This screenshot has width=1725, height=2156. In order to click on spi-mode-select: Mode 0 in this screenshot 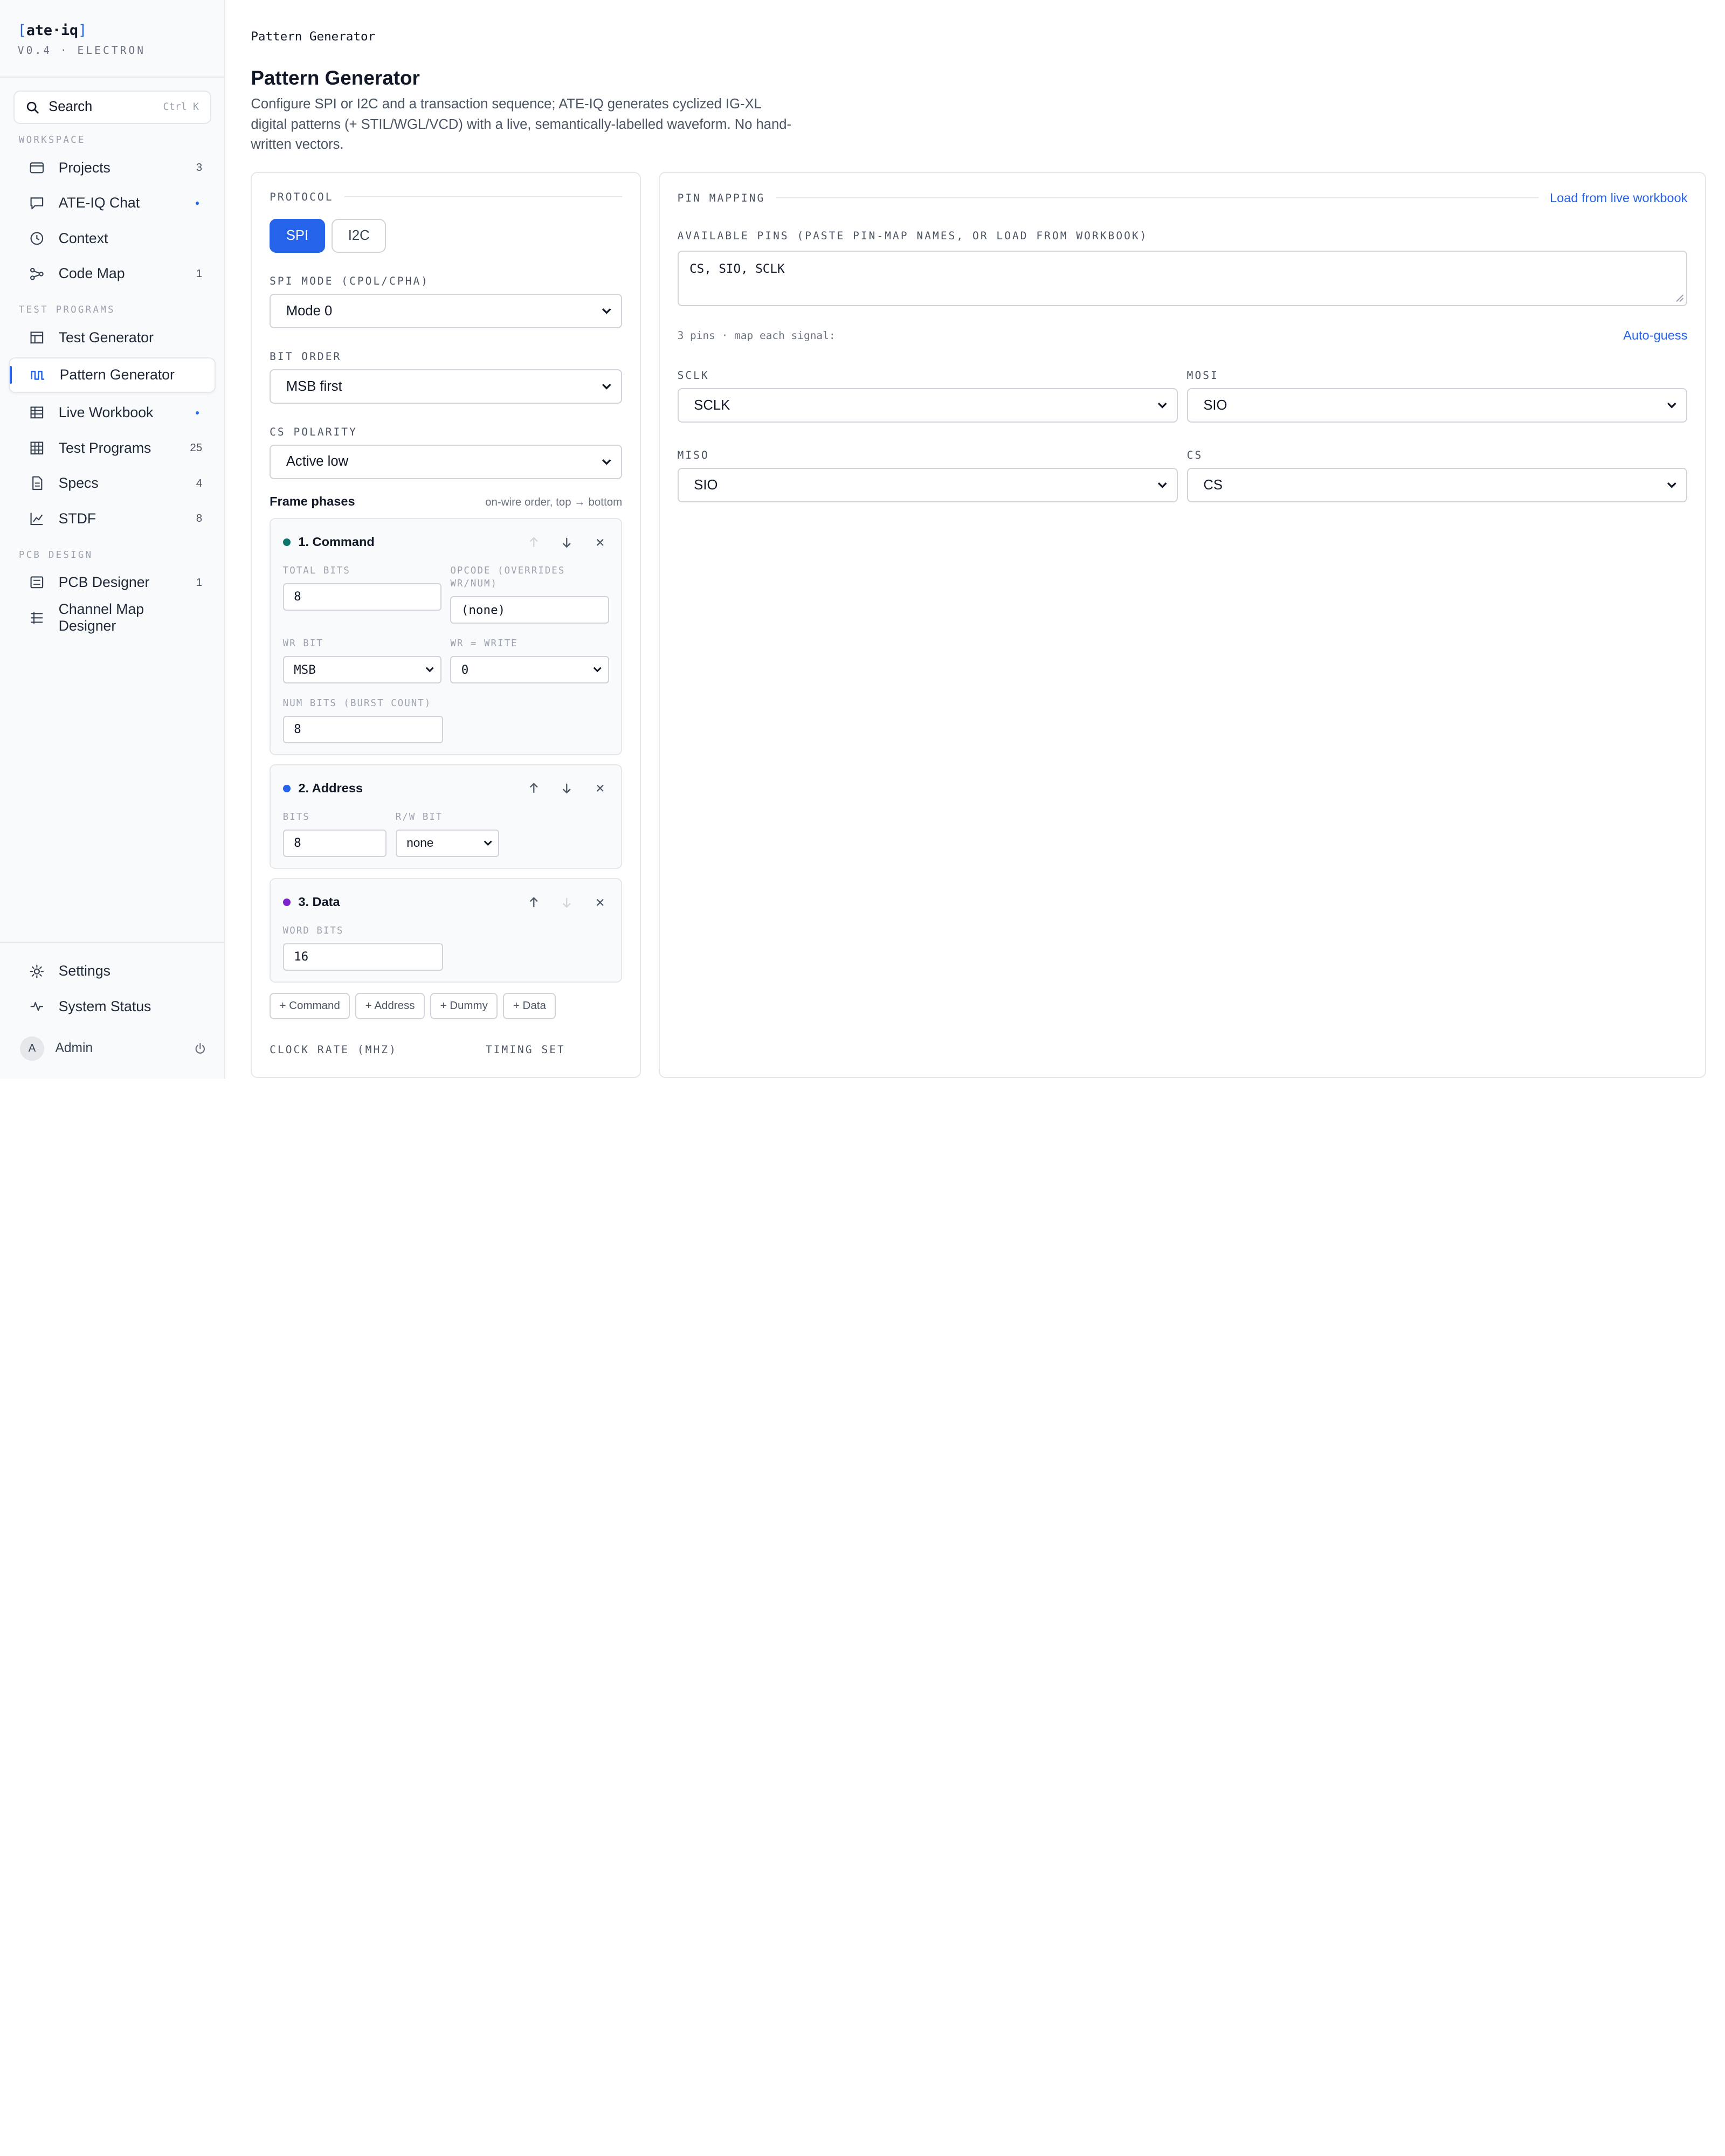, I will do `click(446, 311)`.